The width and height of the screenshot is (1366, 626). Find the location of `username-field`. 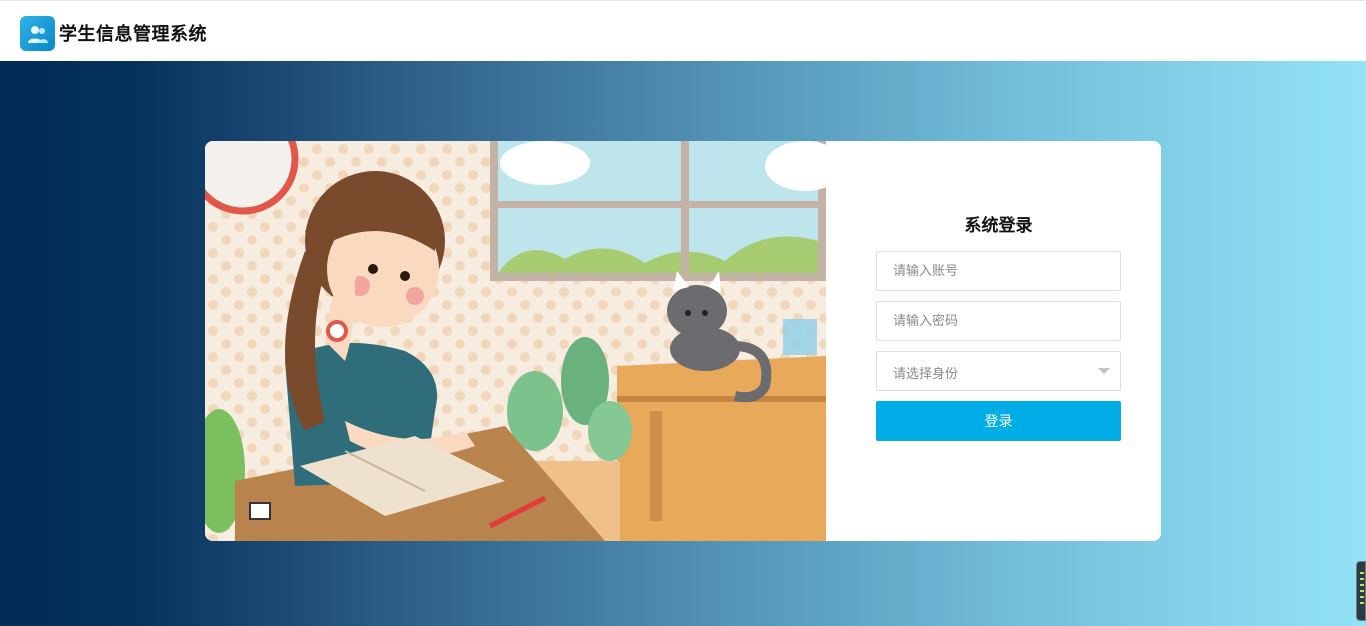

username-field is located at coordinates (998, 271).